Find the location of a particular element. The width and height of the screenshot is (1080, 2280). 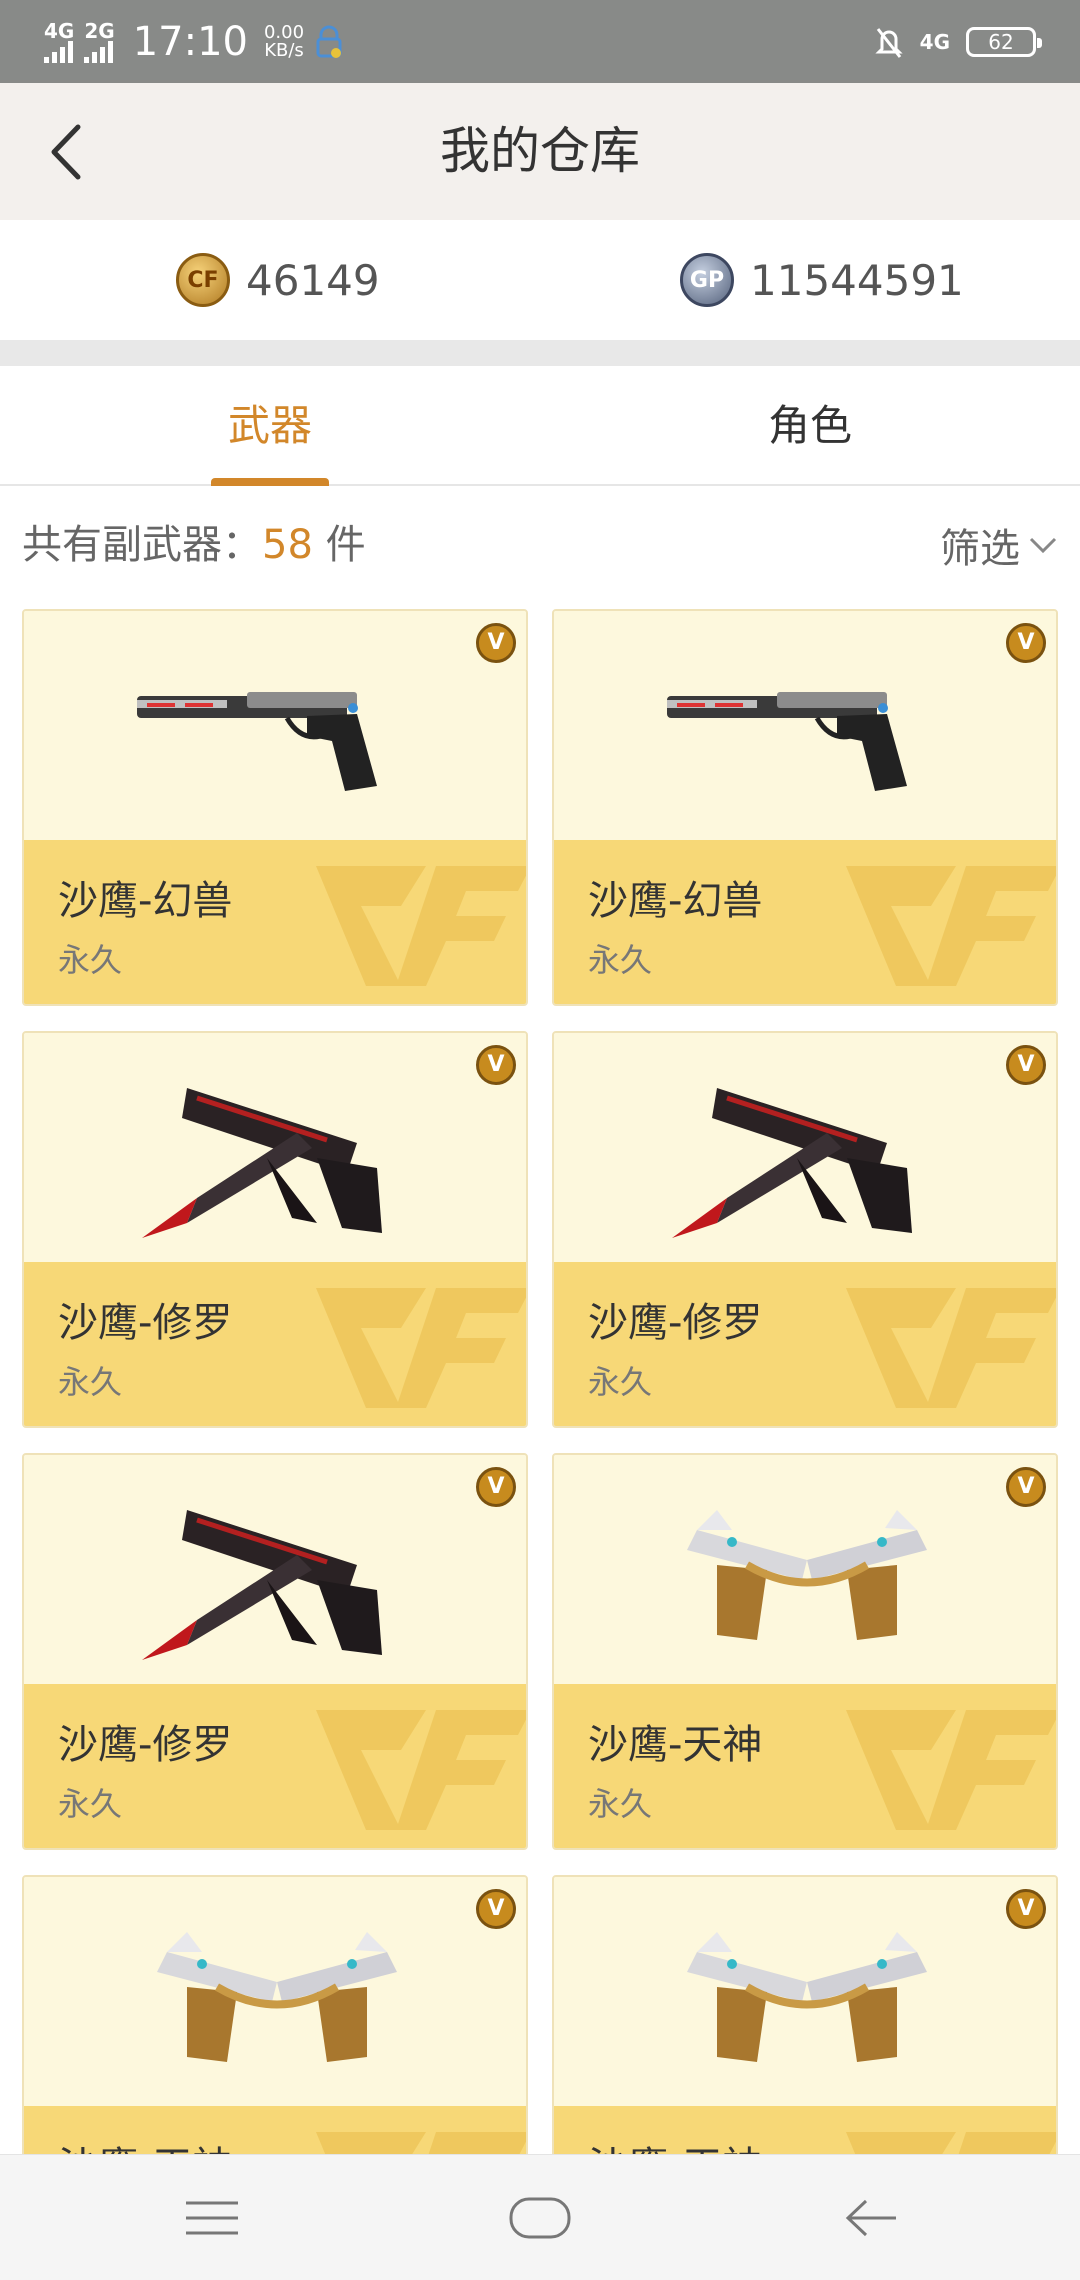

gp-points: GP 11544591 is located at coordinates (822, 280).